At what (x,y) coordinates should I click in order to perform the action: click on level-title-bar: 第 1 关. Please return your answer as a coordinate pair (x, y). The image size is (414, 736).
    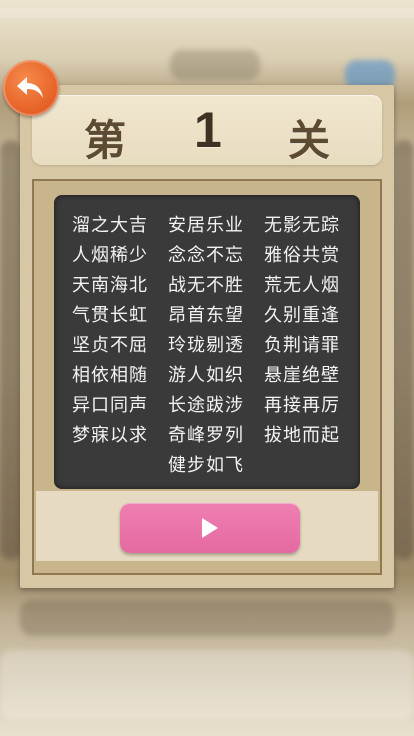
    Looking at the image, I should click on (207, 130).